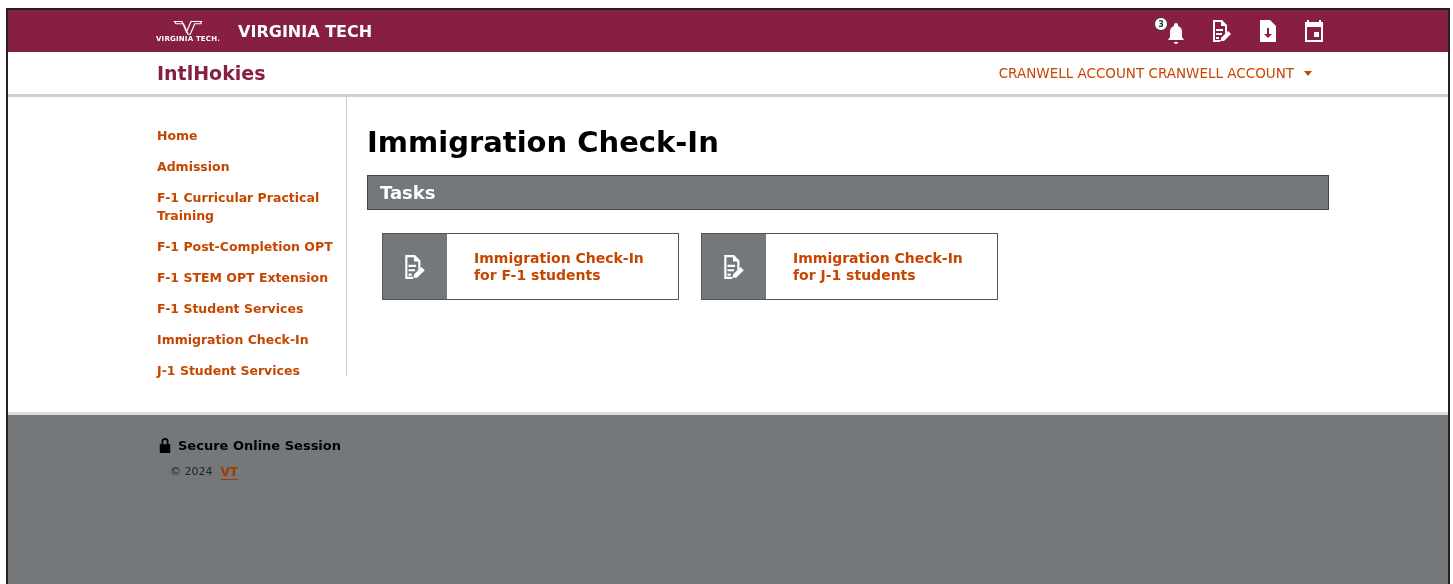 Image resolution: width=1453 pixels, height=584 pixels. Describe the element at coordinates (1314, 31) in the screenshot. I see `calendar-icon` at that location.